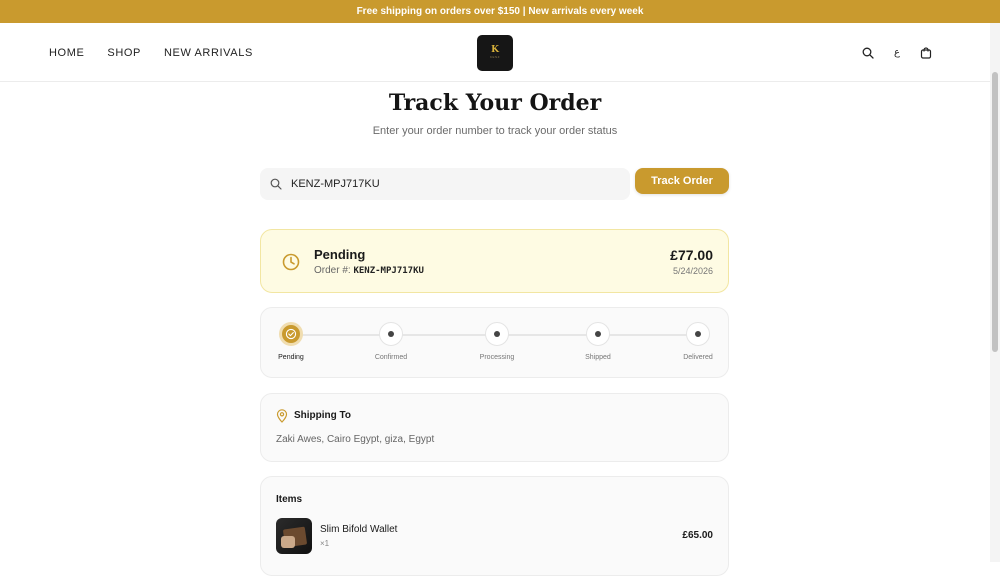 Image resolution: width=1000 pixels, height=576 pixels. Describe the element at coordinates (495, 103) in the screenshot. I see `page-title: Track Your Order` at that location.